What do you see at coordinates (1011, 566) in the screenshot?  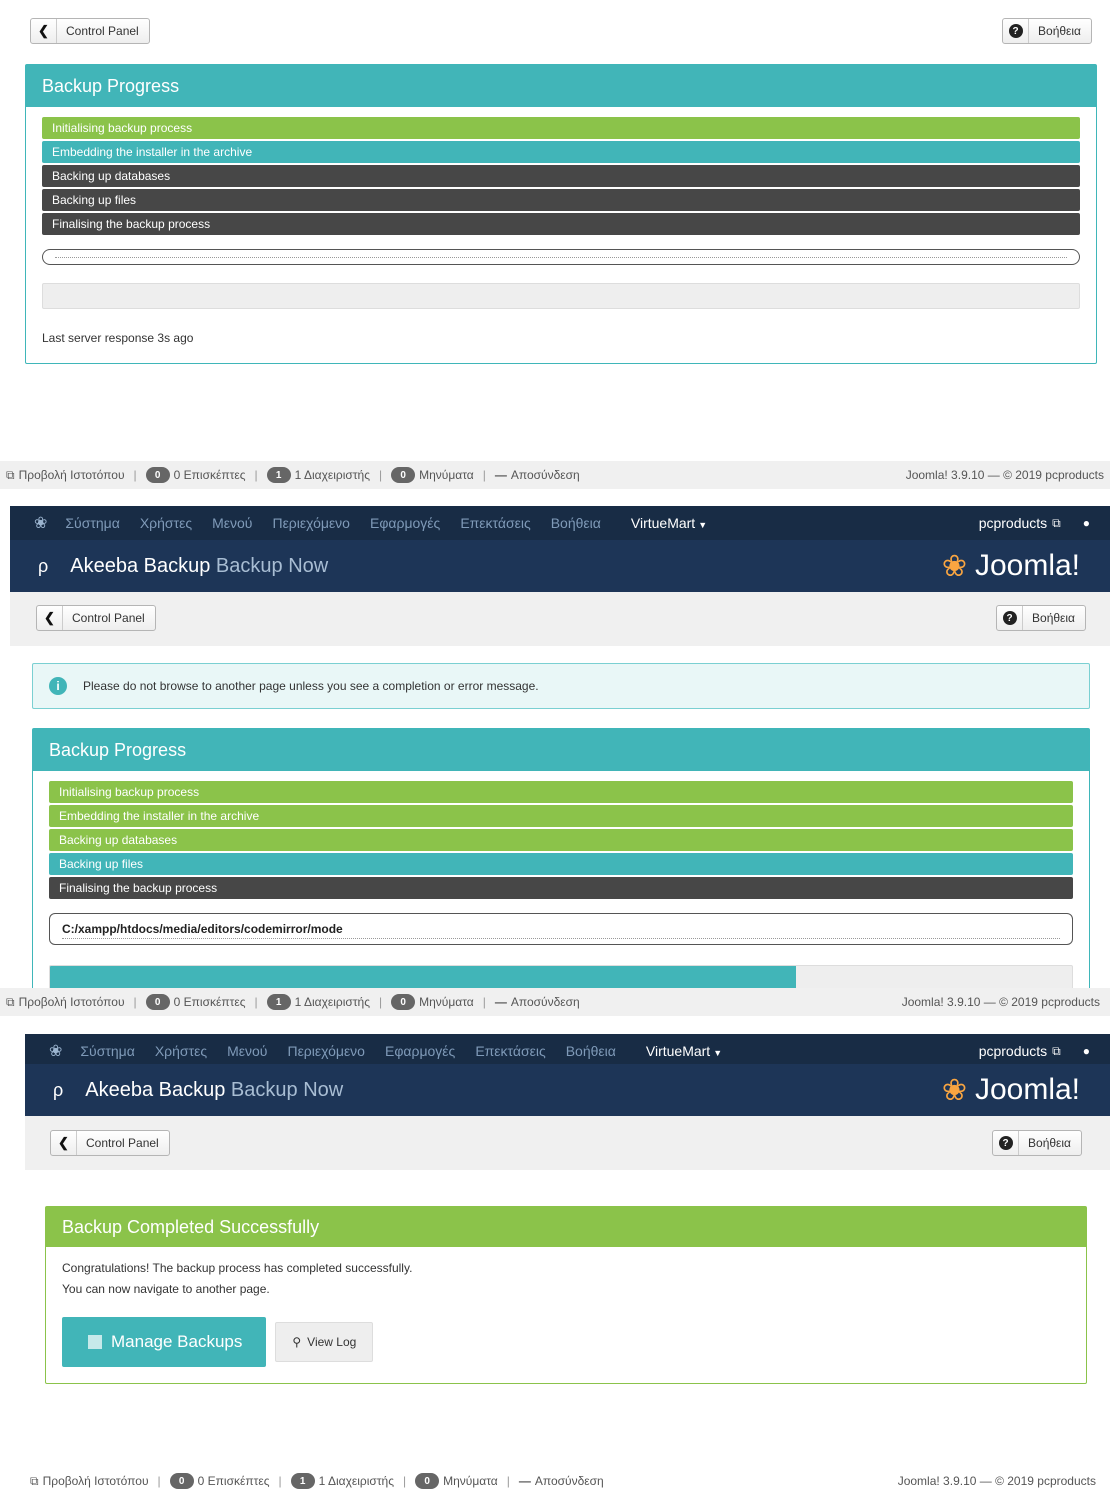 I see `joomla-brand: ❀ Joomla!` at bounding box center [1011, 566].